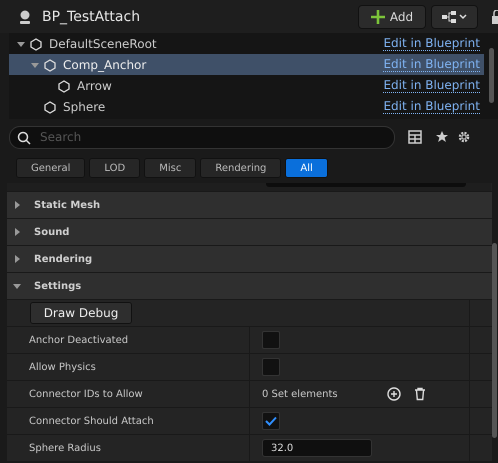 The height and width of the screenshot is (463, 498). Describe the element at coordinates (114, 168) in the screenshot. I see `filter-tab: LOD` at that location.